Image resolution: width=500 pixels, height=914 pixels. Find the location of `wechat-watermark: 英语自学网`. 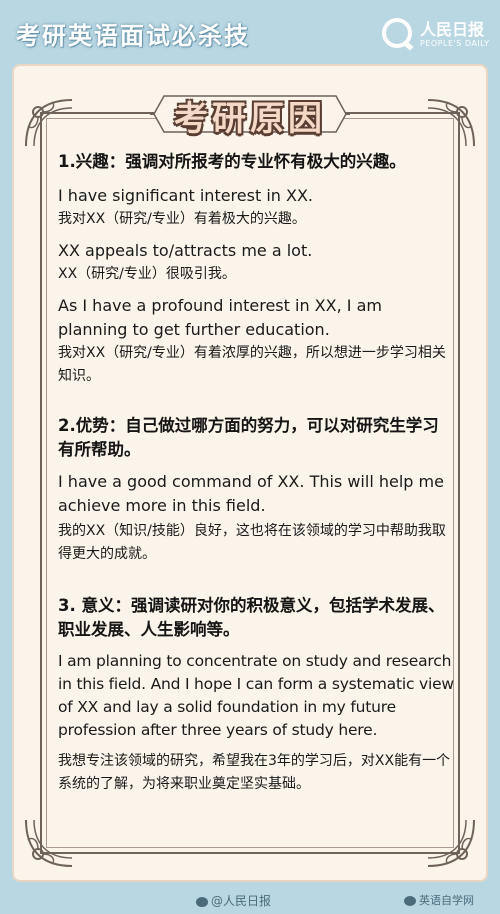

wechat-watermark: 英语自学网 is located at coordinates (439, 900).